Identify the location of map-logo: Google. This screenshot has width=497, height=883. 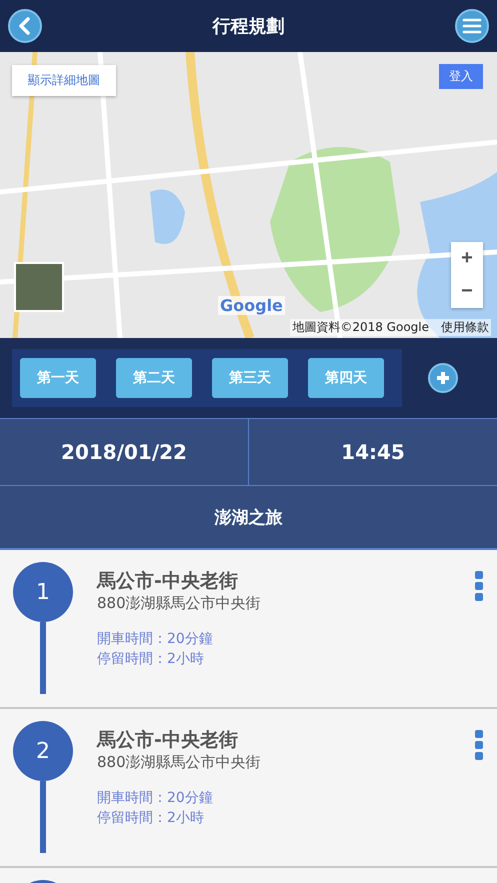
(251, 305).